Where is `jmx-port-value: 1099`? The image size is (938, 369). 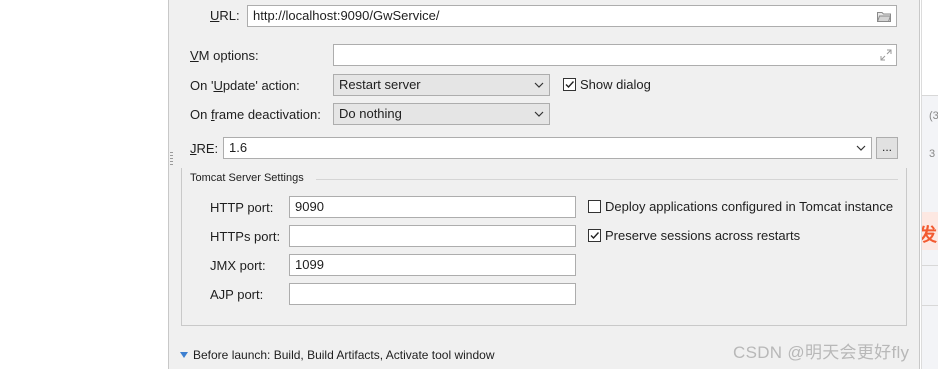 jmx-port-value: 1099 is located at coordinates (309, 264).